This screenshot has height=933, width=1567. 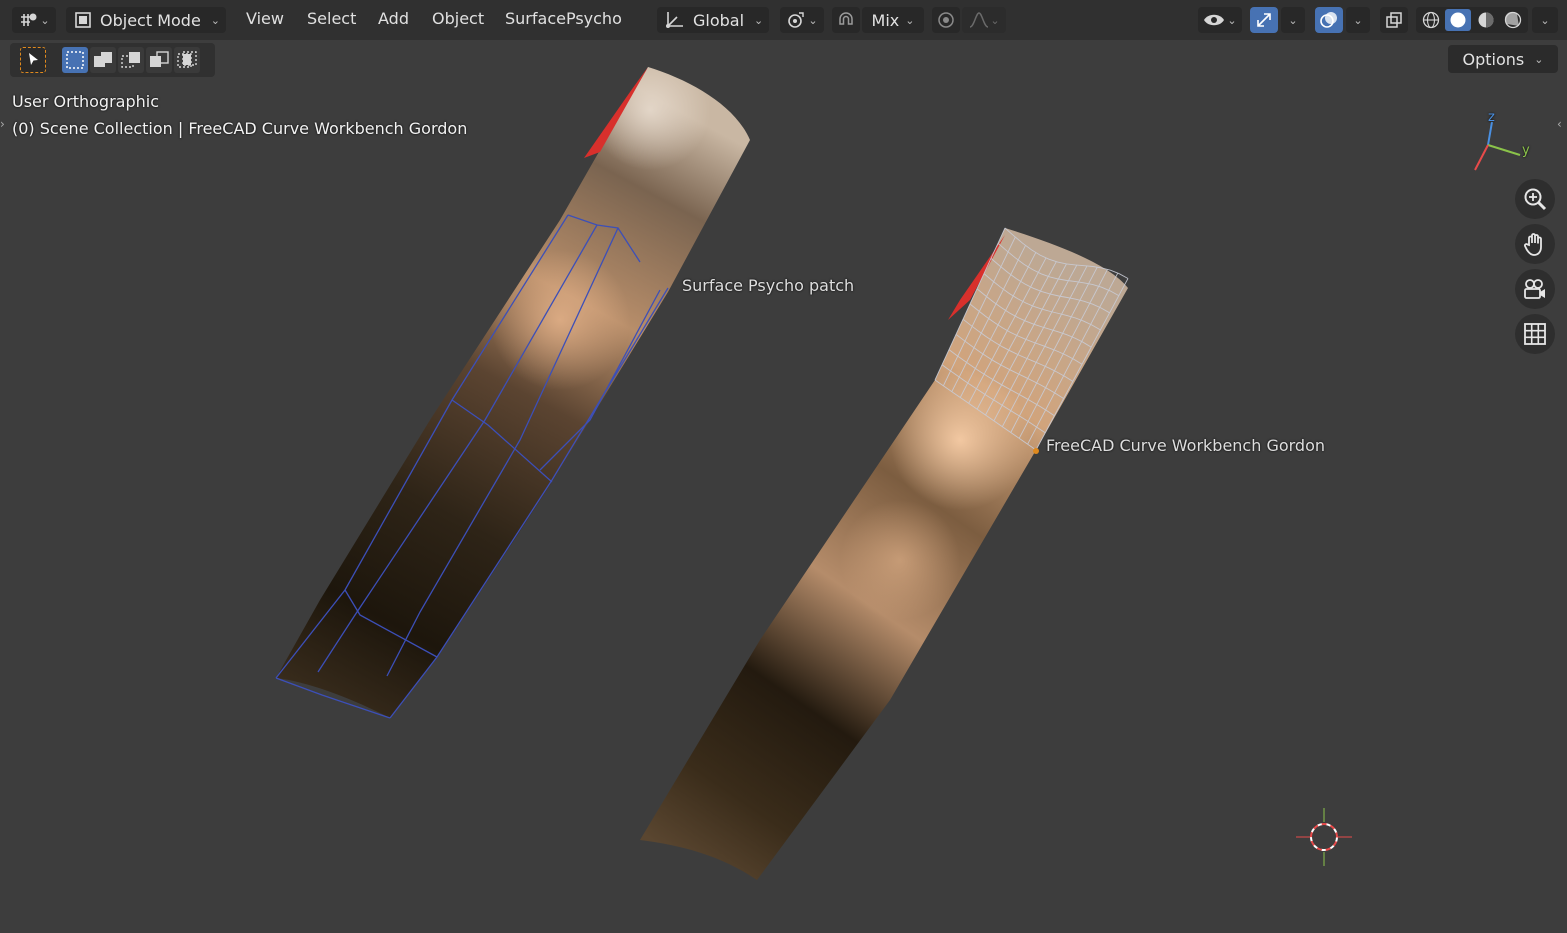 I want to click on snap-toggle, so click(x=846, y=20).